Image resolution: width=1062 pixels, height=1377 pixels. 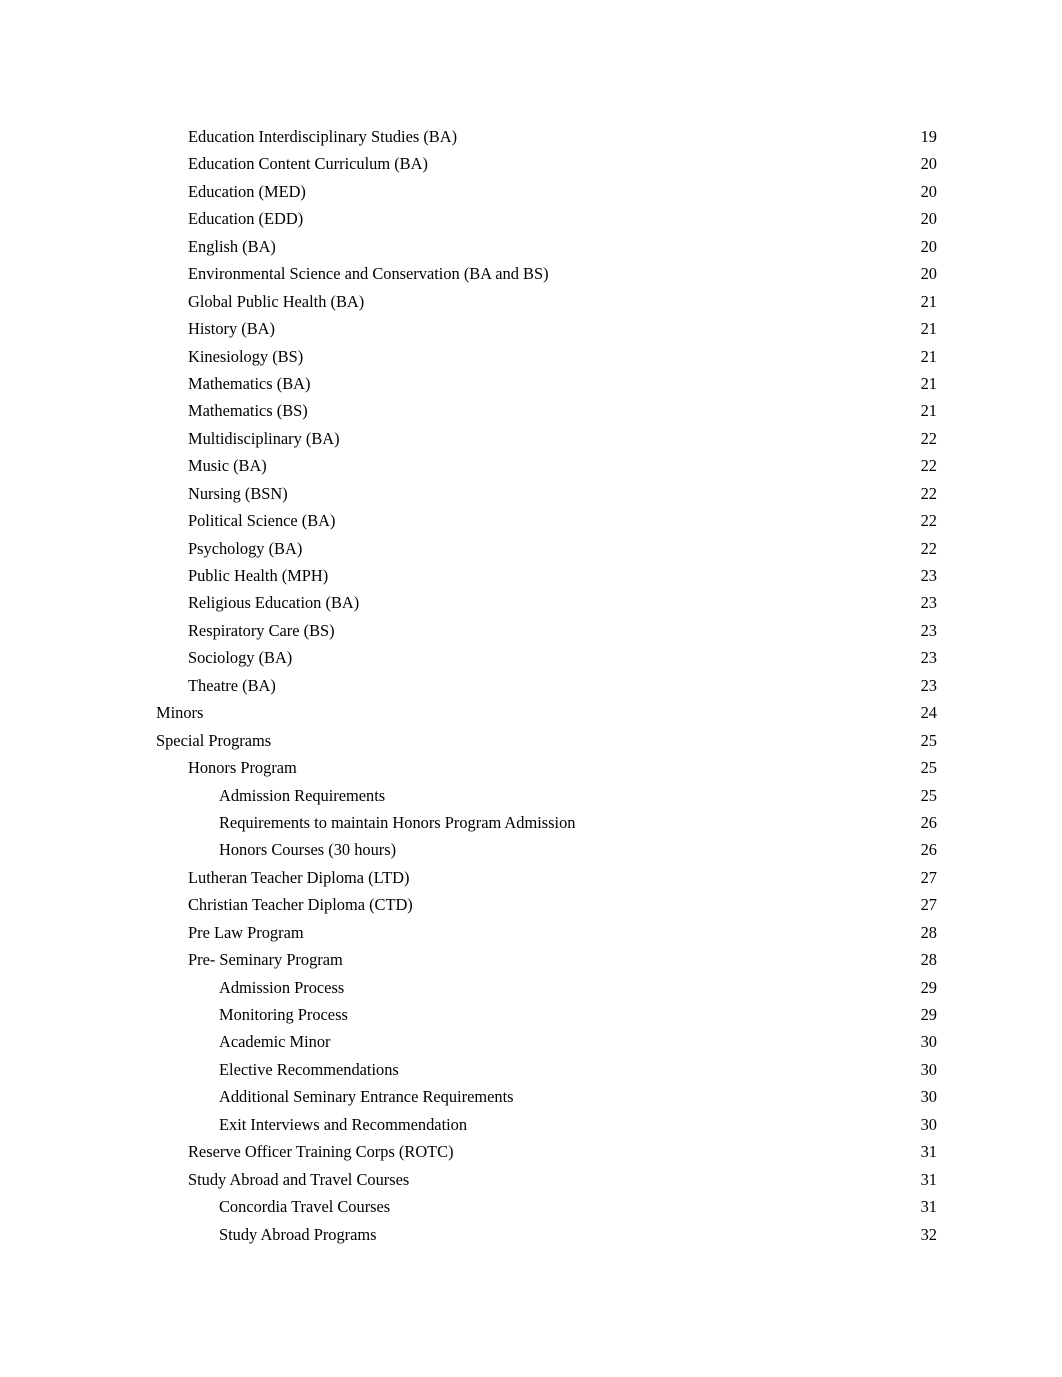 I want to click on toc-entry-title: Admission Process, so click(x=282, y=987).